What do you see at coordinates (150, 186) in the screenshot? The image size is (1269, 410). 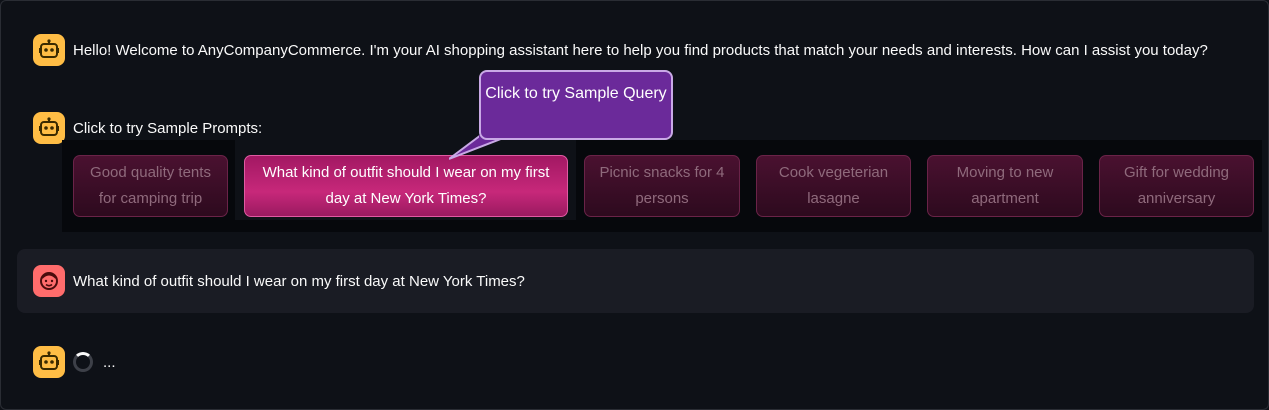 I see `sample-prompt-button-tents: Good quality tents for camping trip` at bounding box center [150, 186].